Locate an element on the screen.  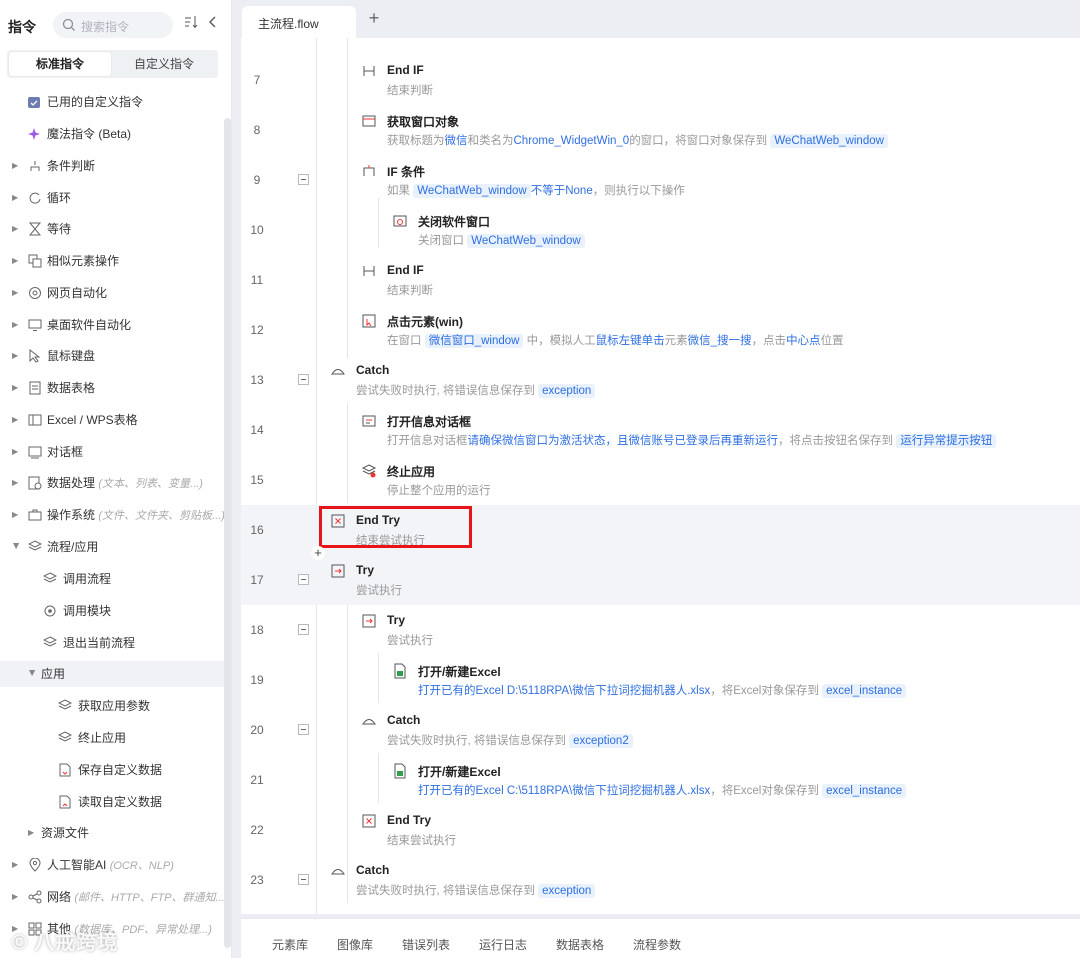
sidebar-item-label: 网页自动化 is located at coordinates (77, 293).